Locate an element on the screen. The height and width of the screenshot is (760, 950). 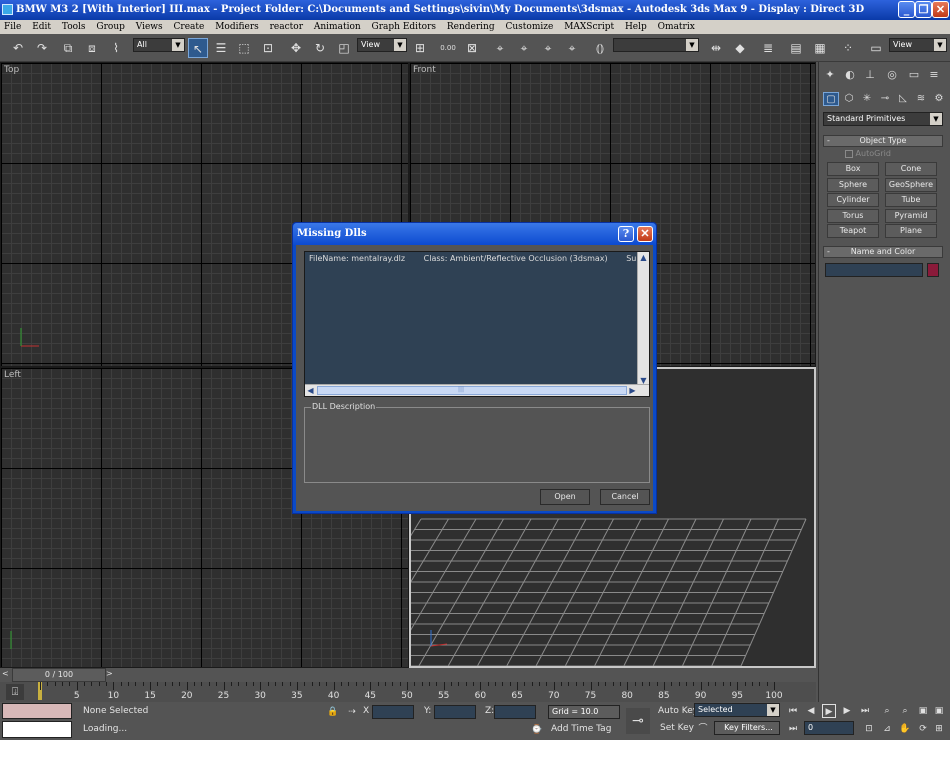
maxscript-listener-mini is located at coordinates (37, 711).